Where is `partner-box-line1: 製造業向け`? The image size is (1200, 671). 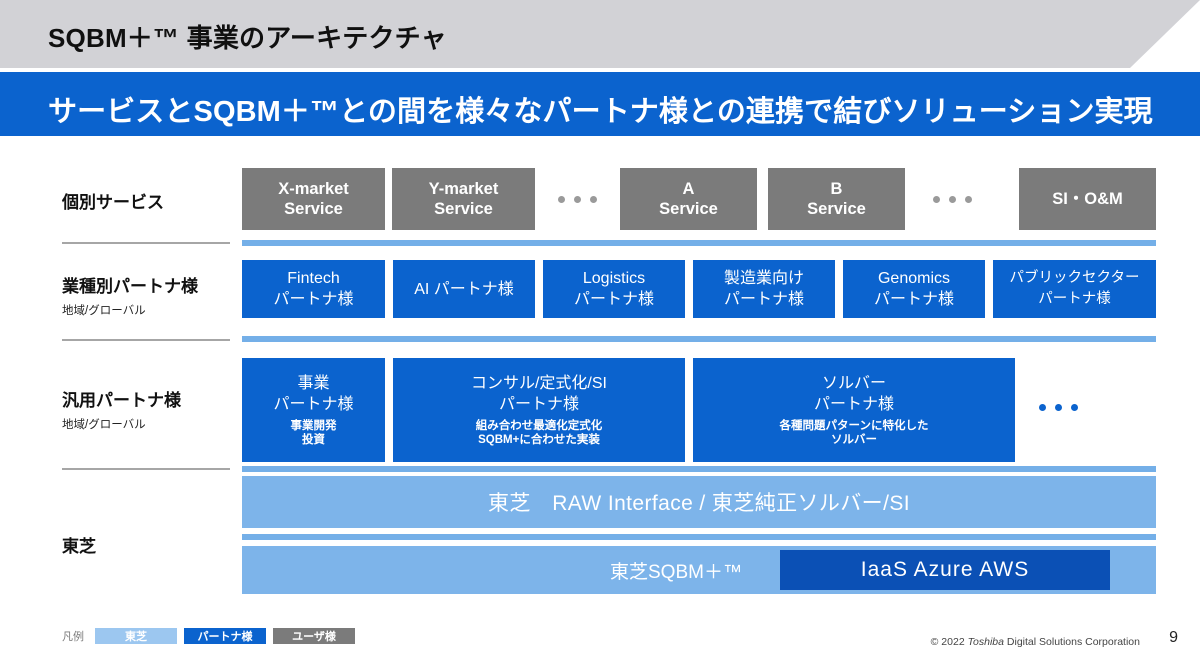 partner-box-line1: 製造業向け is located at coordinates (763, 278).